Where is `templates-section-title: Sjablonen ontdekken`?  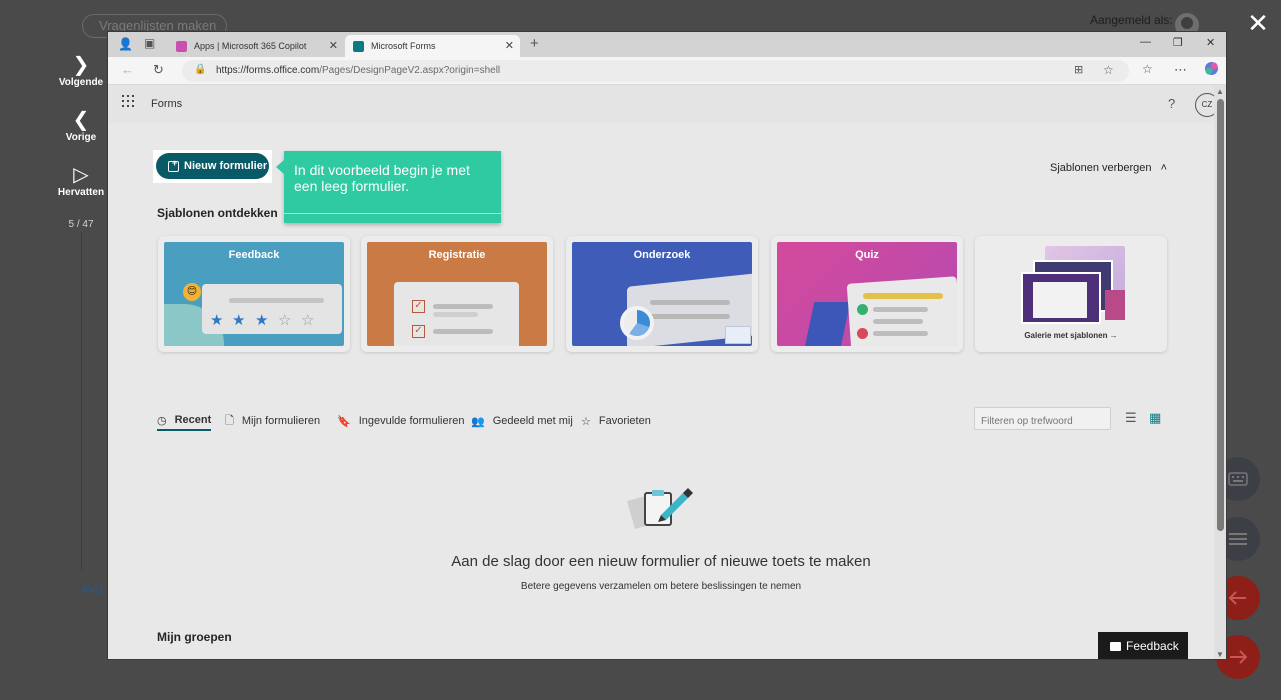
templates-section-title: Sjablonen ontdekken is located at coordinates (217, 213).